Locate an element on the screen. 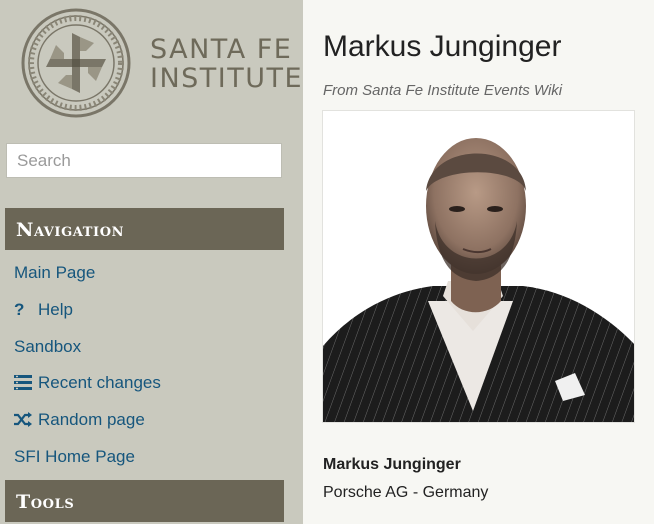  navigation-heading: Navigation is located at coordinates (144, 229).